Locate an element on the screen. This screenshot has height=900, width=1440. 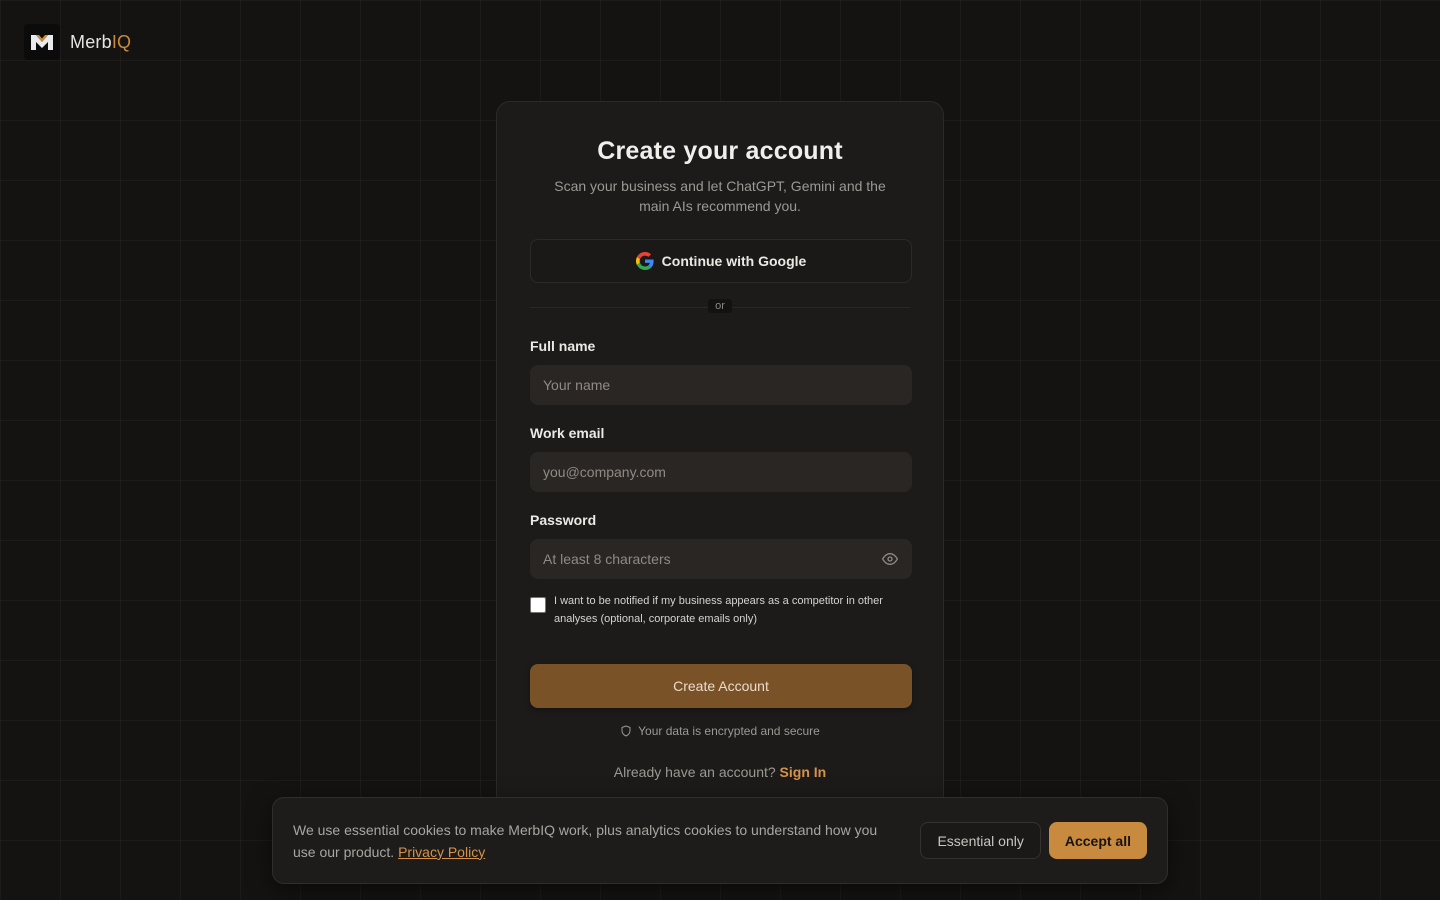
full-name-label: Full name is located at coordinates (563, 346).